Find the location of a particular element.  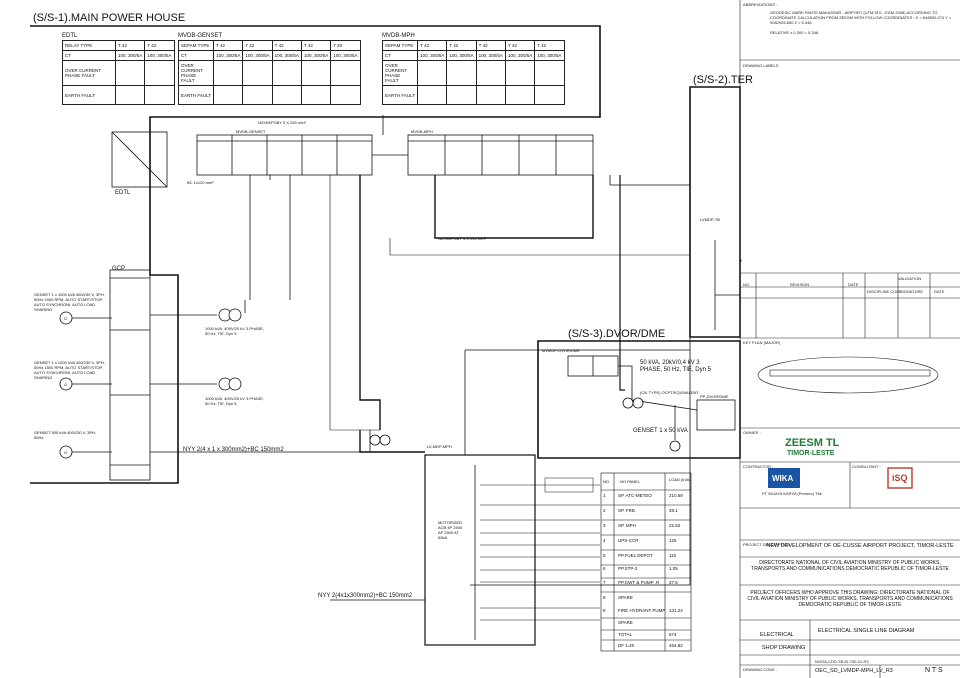

note-relative: RELATIVE ± 0.300 = 5.346 is located at coordinates (794, 32).